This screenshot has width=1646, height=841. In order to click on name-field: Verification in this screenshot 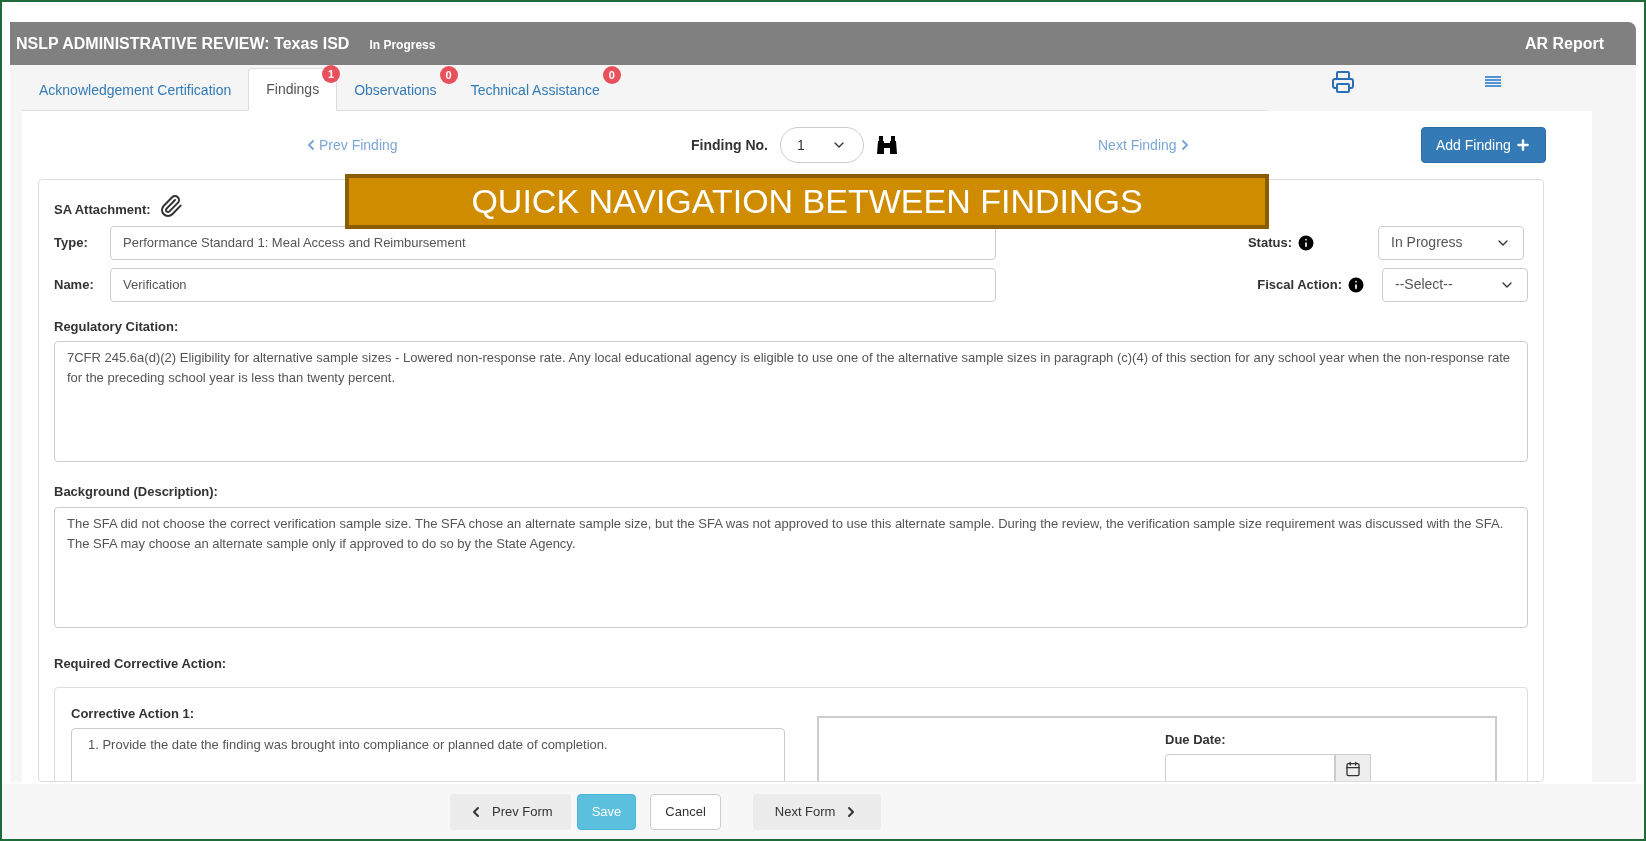, I will do `click(553, 284)`.